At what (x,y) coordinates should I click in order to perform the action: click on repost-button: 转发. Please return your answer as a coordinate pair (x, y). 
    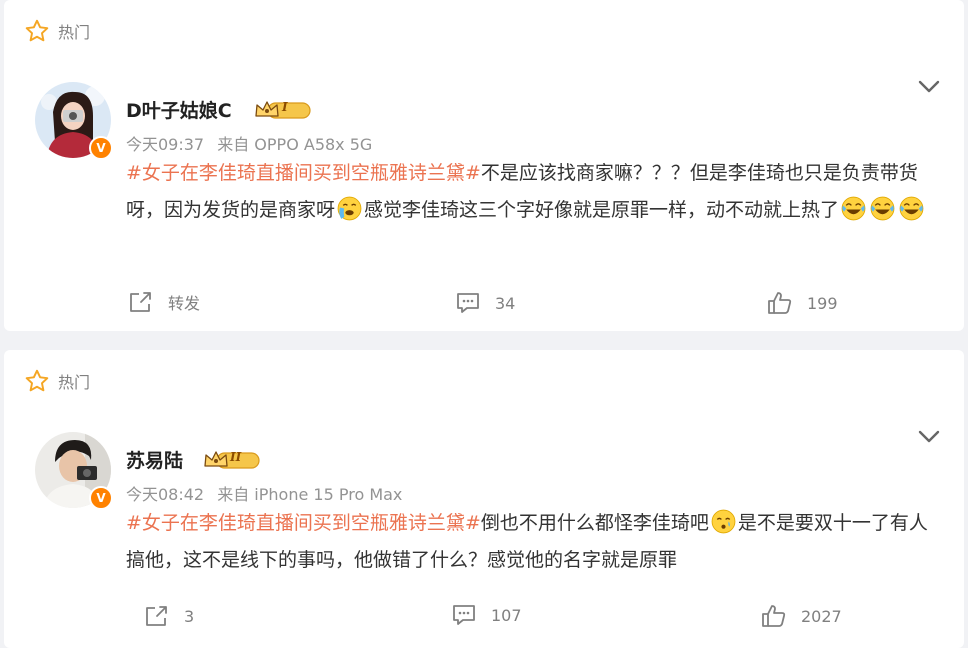
    Looking at the image, I should click on (164, 302).